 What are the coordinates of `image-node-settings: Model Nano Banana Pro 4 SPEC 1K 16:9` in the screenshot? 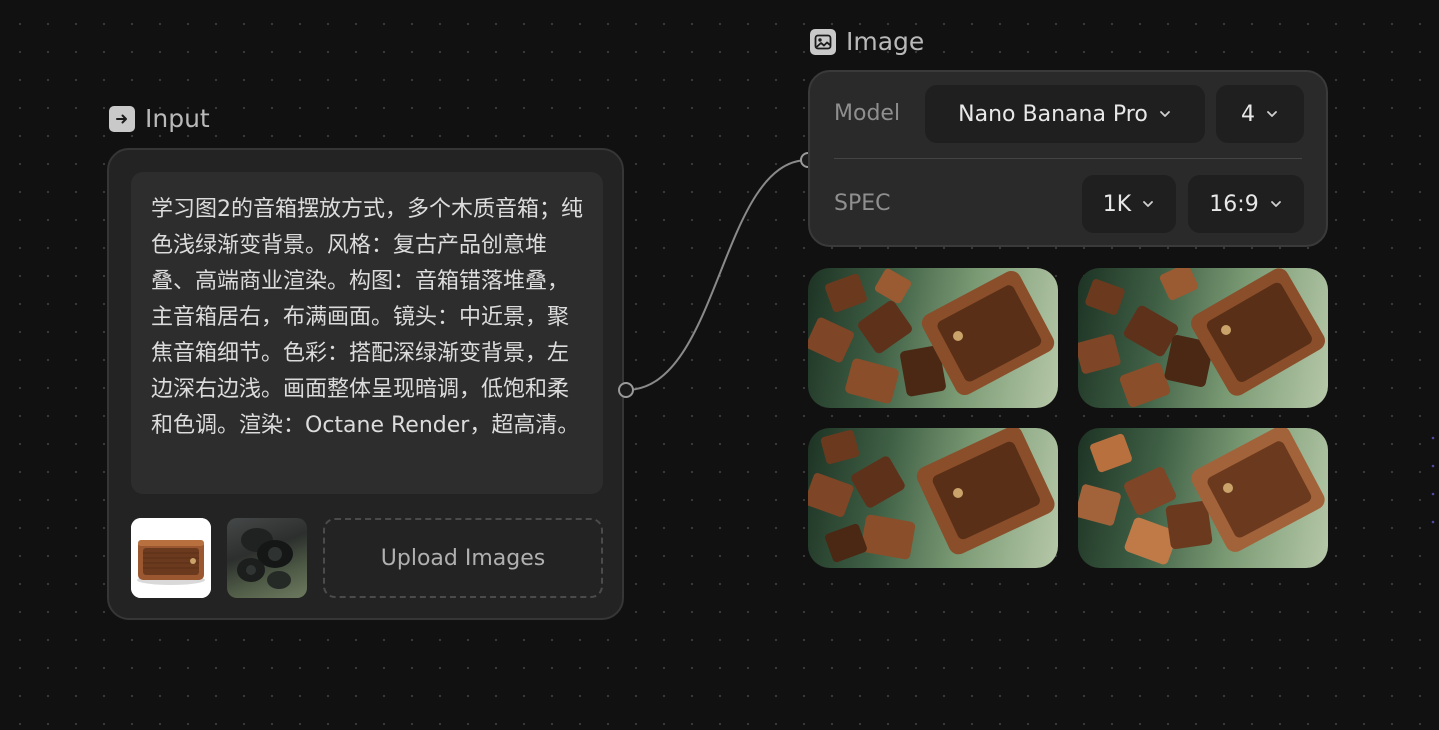 It's located at (1068, 158).